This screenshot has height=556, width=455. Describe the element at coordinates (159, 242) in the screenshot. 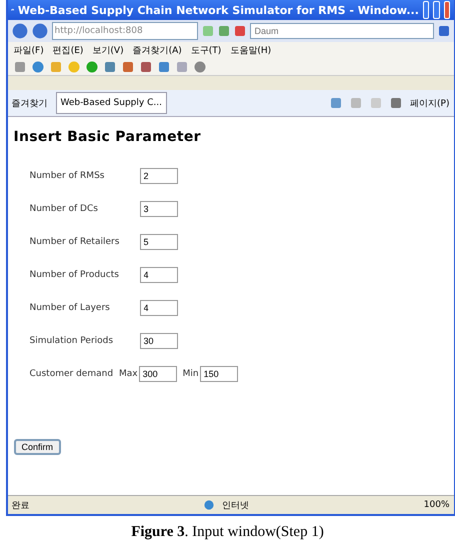

I see `input-field: 5` at that location.